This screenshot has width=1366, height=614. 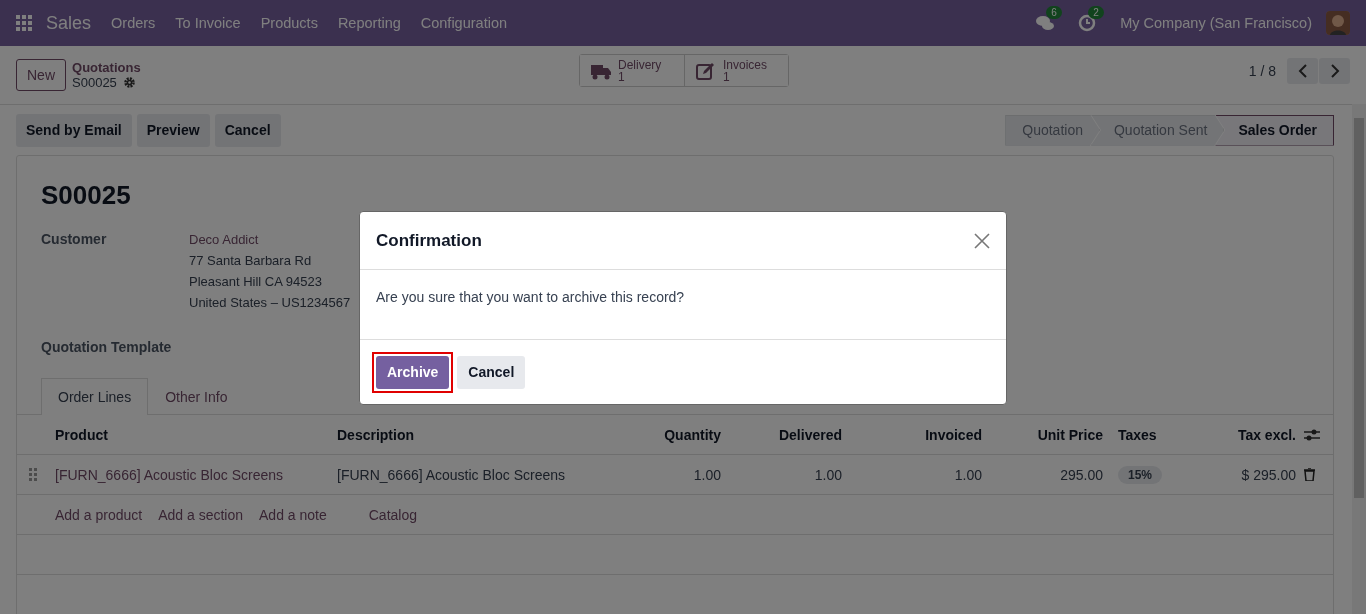 What do you see at coordinates (133, 23) in the screenshot?
I see `menu-item: Orders` at bounding box center [133, 23].